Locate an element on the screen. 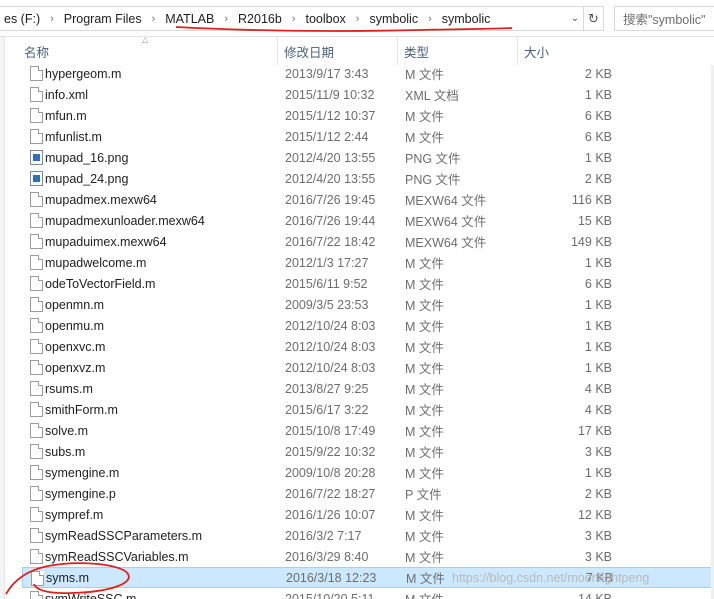 The height and width of the screenshot is (599, 714). file-row: info.xml 2015/11/9 10:32 XML 文档 1 KB is located at coordinates (368, 94).